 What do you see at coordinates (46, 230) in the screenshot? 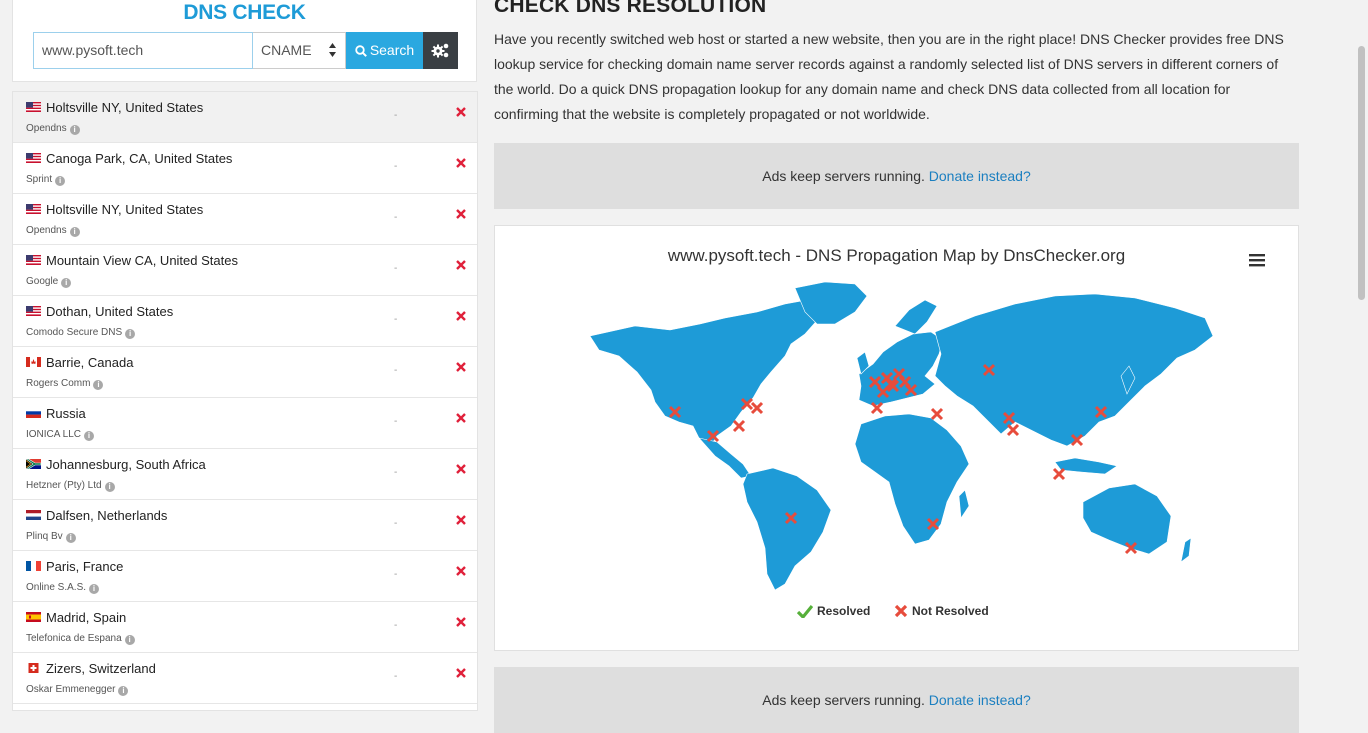
I see `provider-label: Opendns` at bounding box center [46, 230].